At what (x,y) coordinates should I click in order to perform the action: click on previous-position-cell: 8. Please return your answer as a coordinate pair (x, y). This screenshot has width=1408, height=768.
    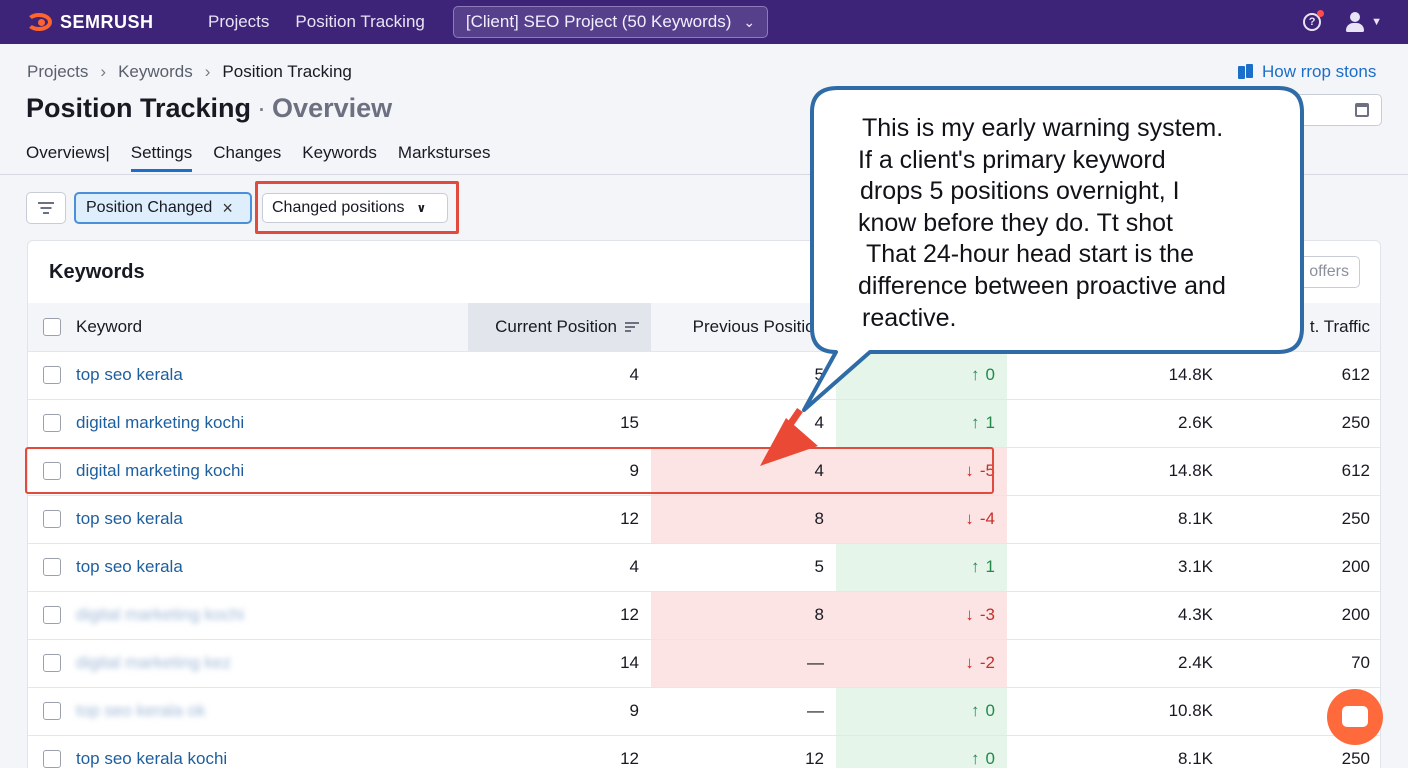
    Looking at the image, I should click on (743, 615).